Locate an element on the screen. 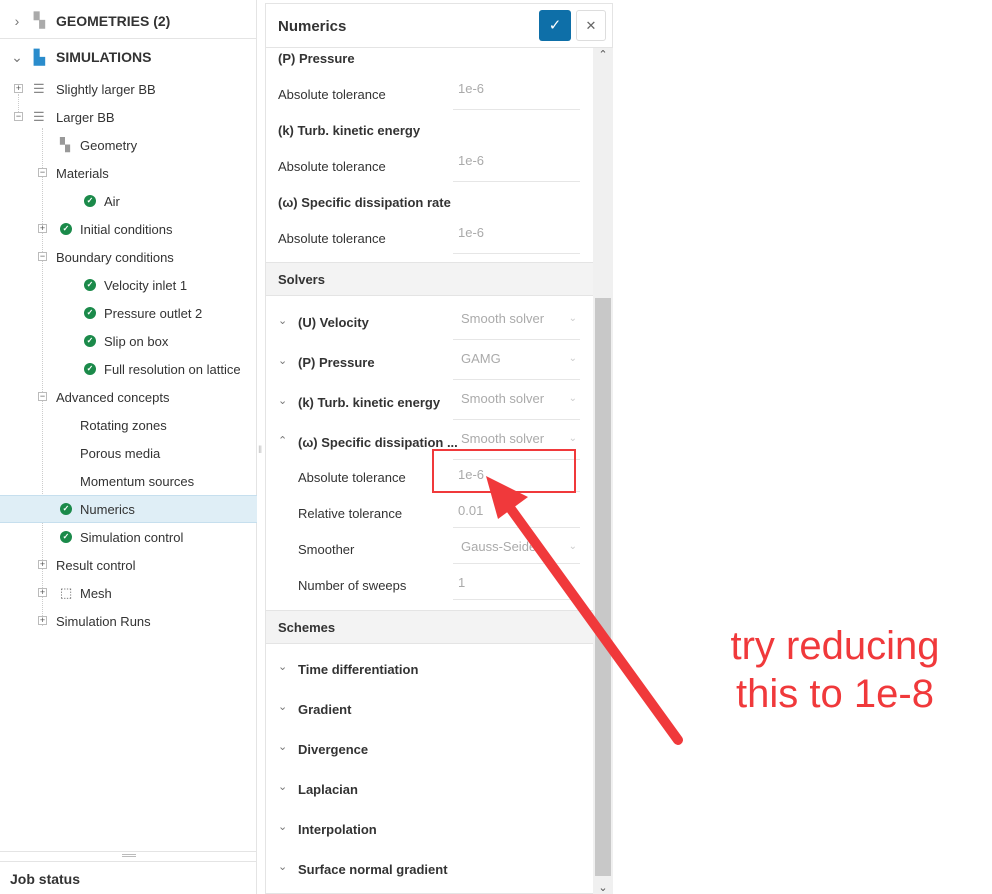  annotation-line-1: try reducing is located at coordinates (835, 646).